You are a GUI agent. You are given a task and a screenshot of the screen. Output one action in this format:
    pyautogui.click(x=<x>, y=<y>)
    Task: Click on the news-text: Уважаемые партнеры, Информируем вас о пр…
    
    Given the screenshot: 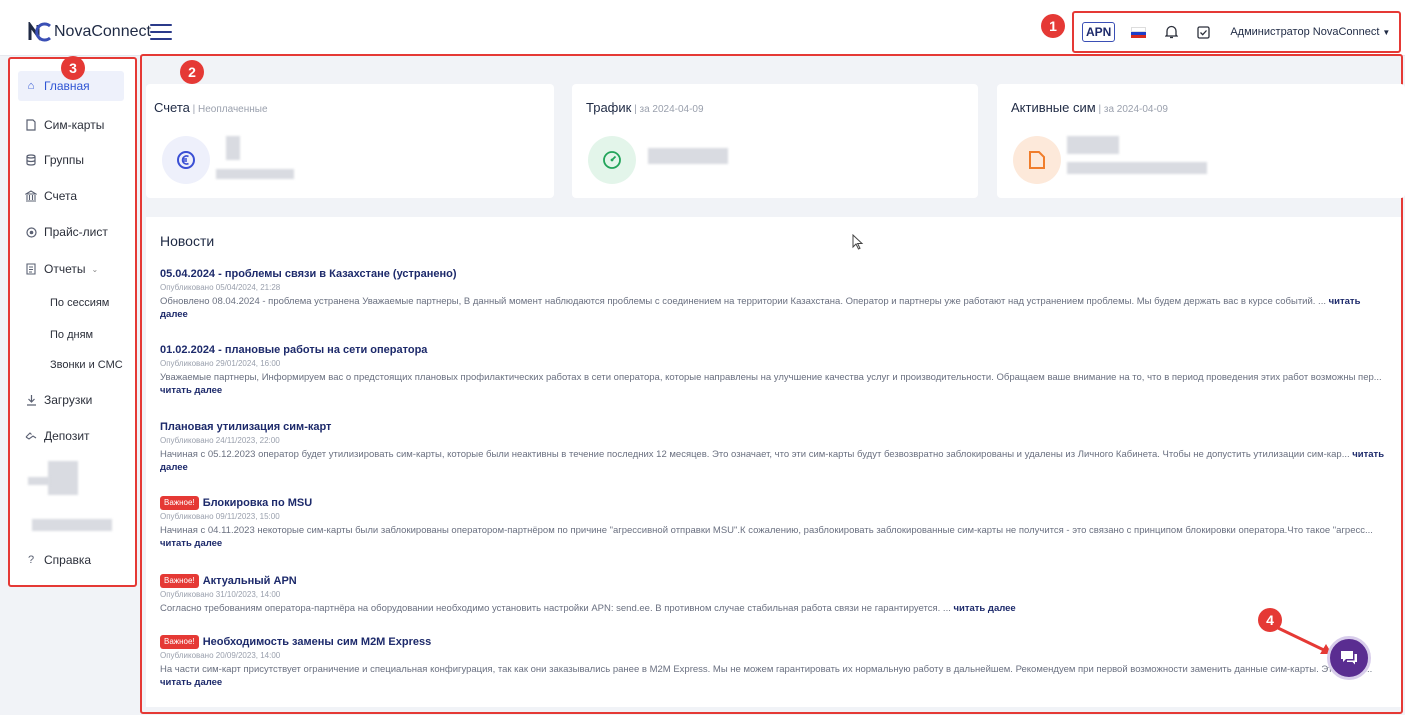 What is the action you would take?
    pyautogui.click(x=771, y=384)
    